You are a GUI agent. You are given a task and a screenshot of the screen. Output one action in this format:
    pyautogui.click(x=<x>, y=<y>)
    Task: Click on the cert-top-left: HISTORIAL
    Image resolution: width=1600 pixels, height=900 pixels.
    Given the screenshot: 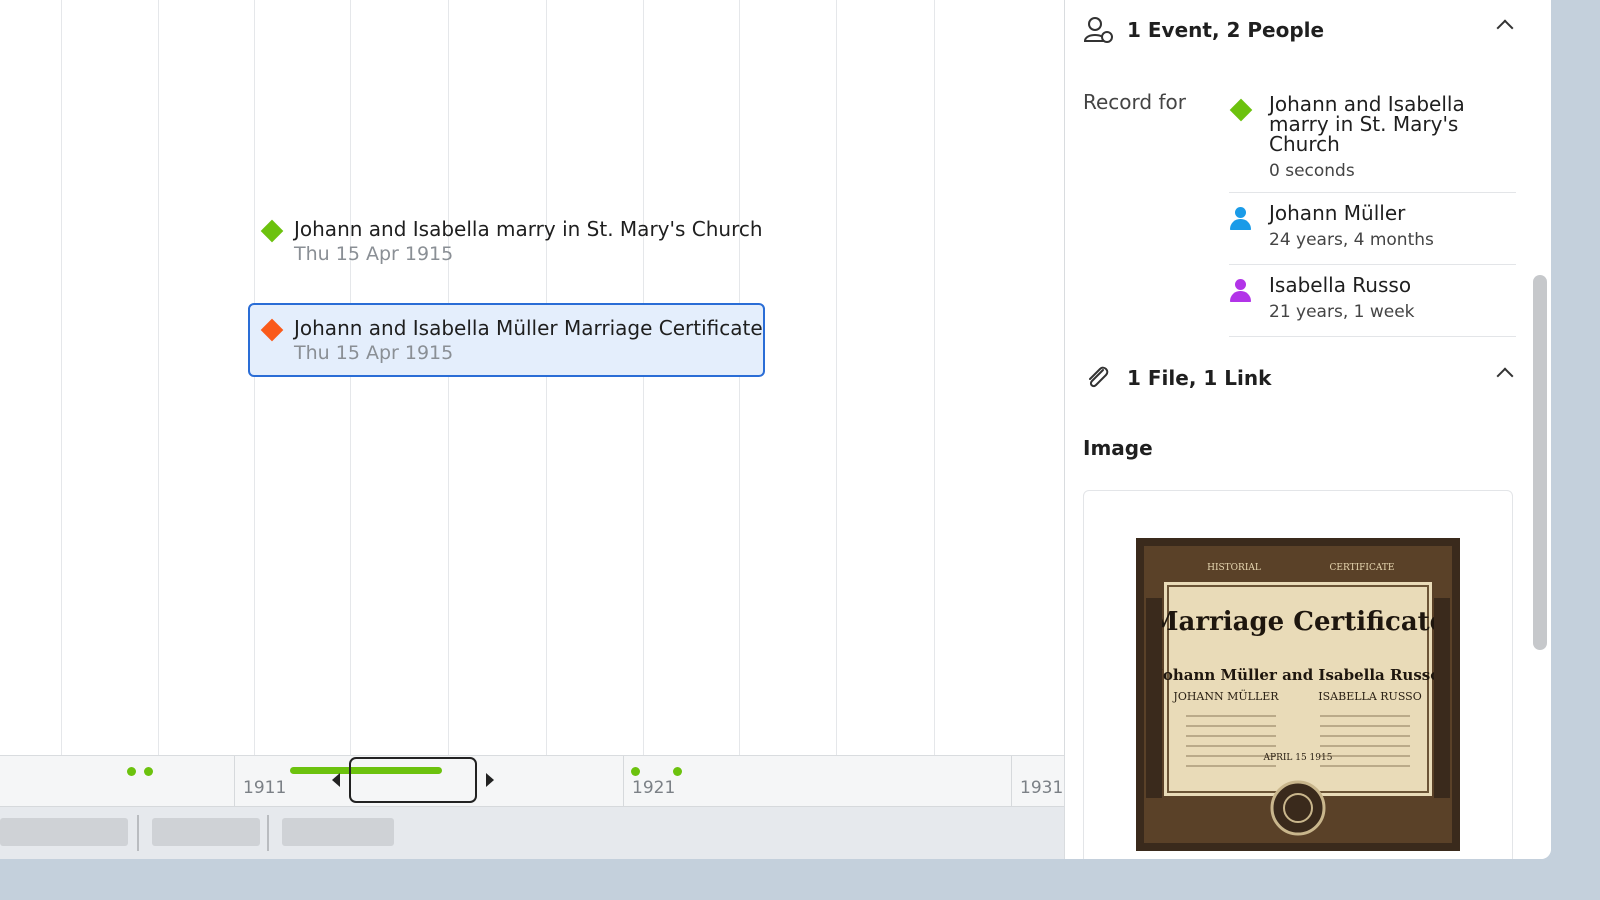 What is the action you would take?
    pyautogui.click(x=1234, y=568)
    